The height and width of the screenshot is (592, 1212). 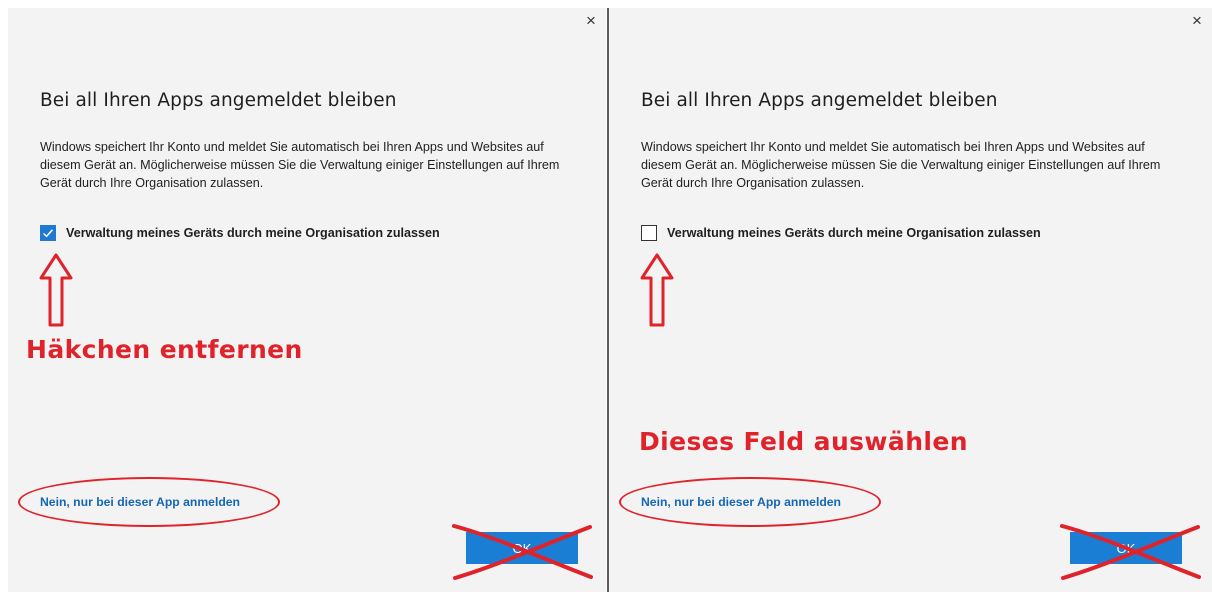 I want to click on annotation-select-this-field: Dieses Feld auswählen, so click(x=803, y=441).